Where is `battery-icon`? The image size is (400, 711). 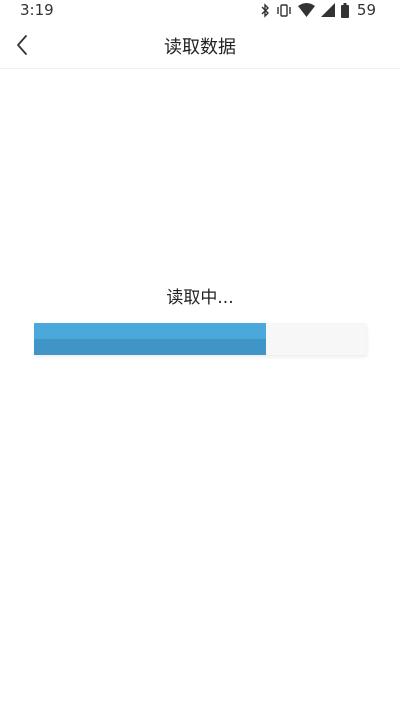
battery-icon is located at coordinates (344, 10).